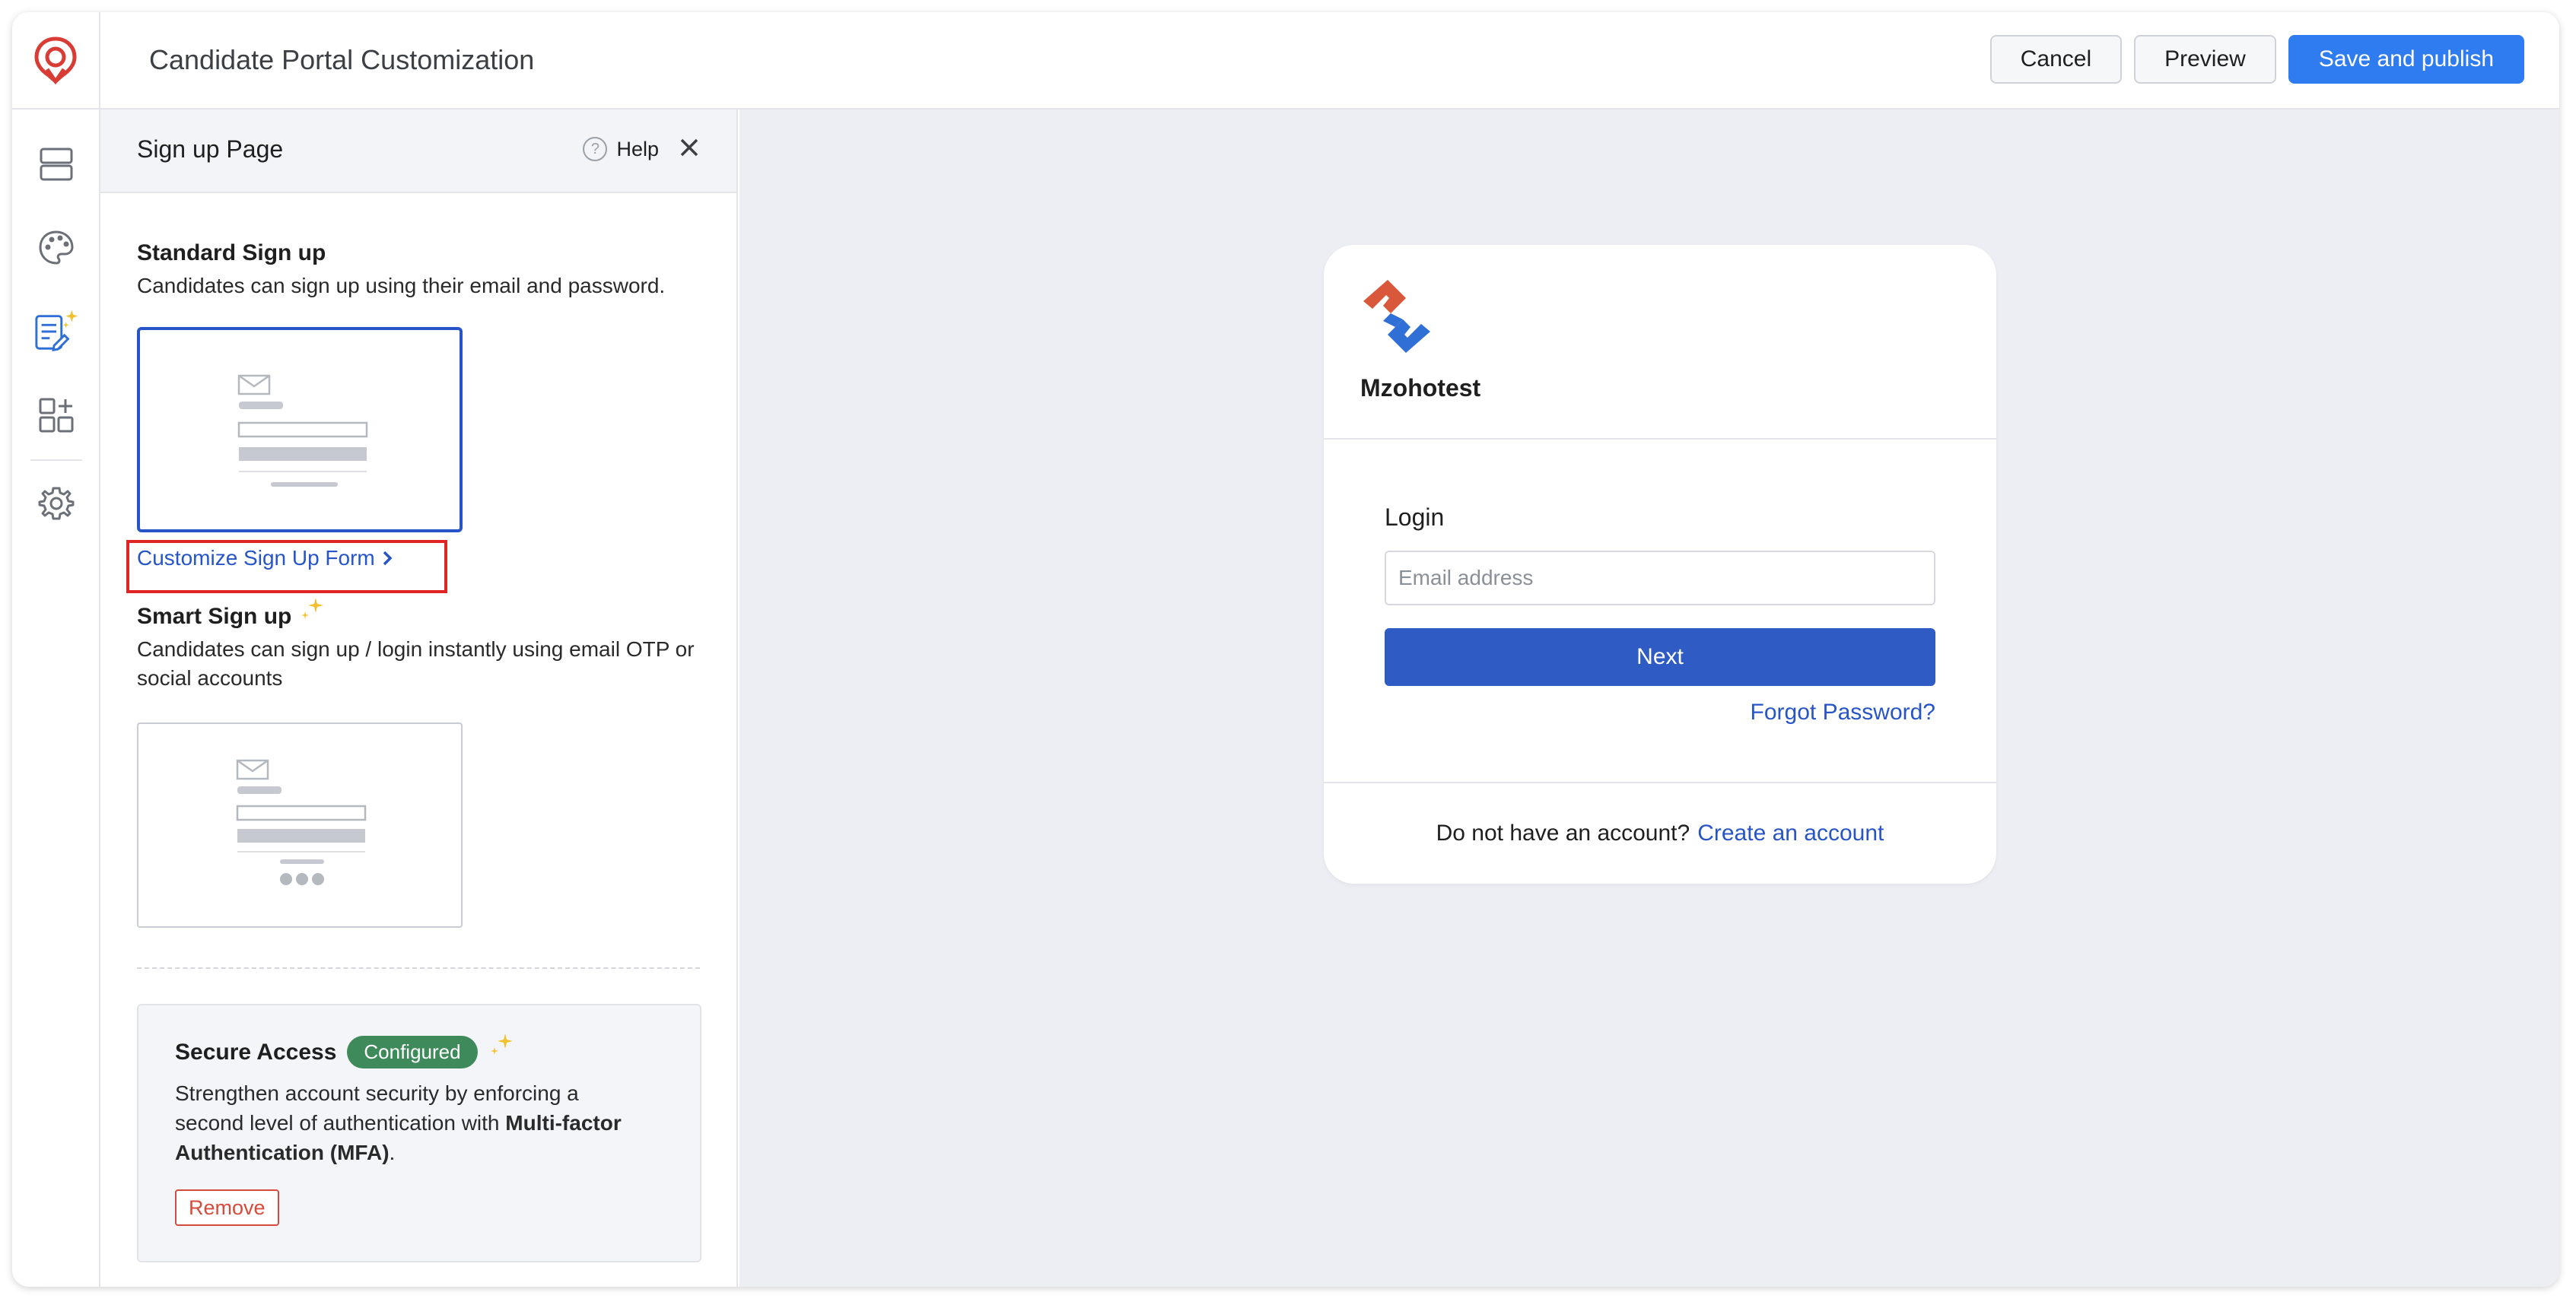 The width and height of the screenshot is (2576, 1305). I want to click on add-widget-icon, so click(57, 415).